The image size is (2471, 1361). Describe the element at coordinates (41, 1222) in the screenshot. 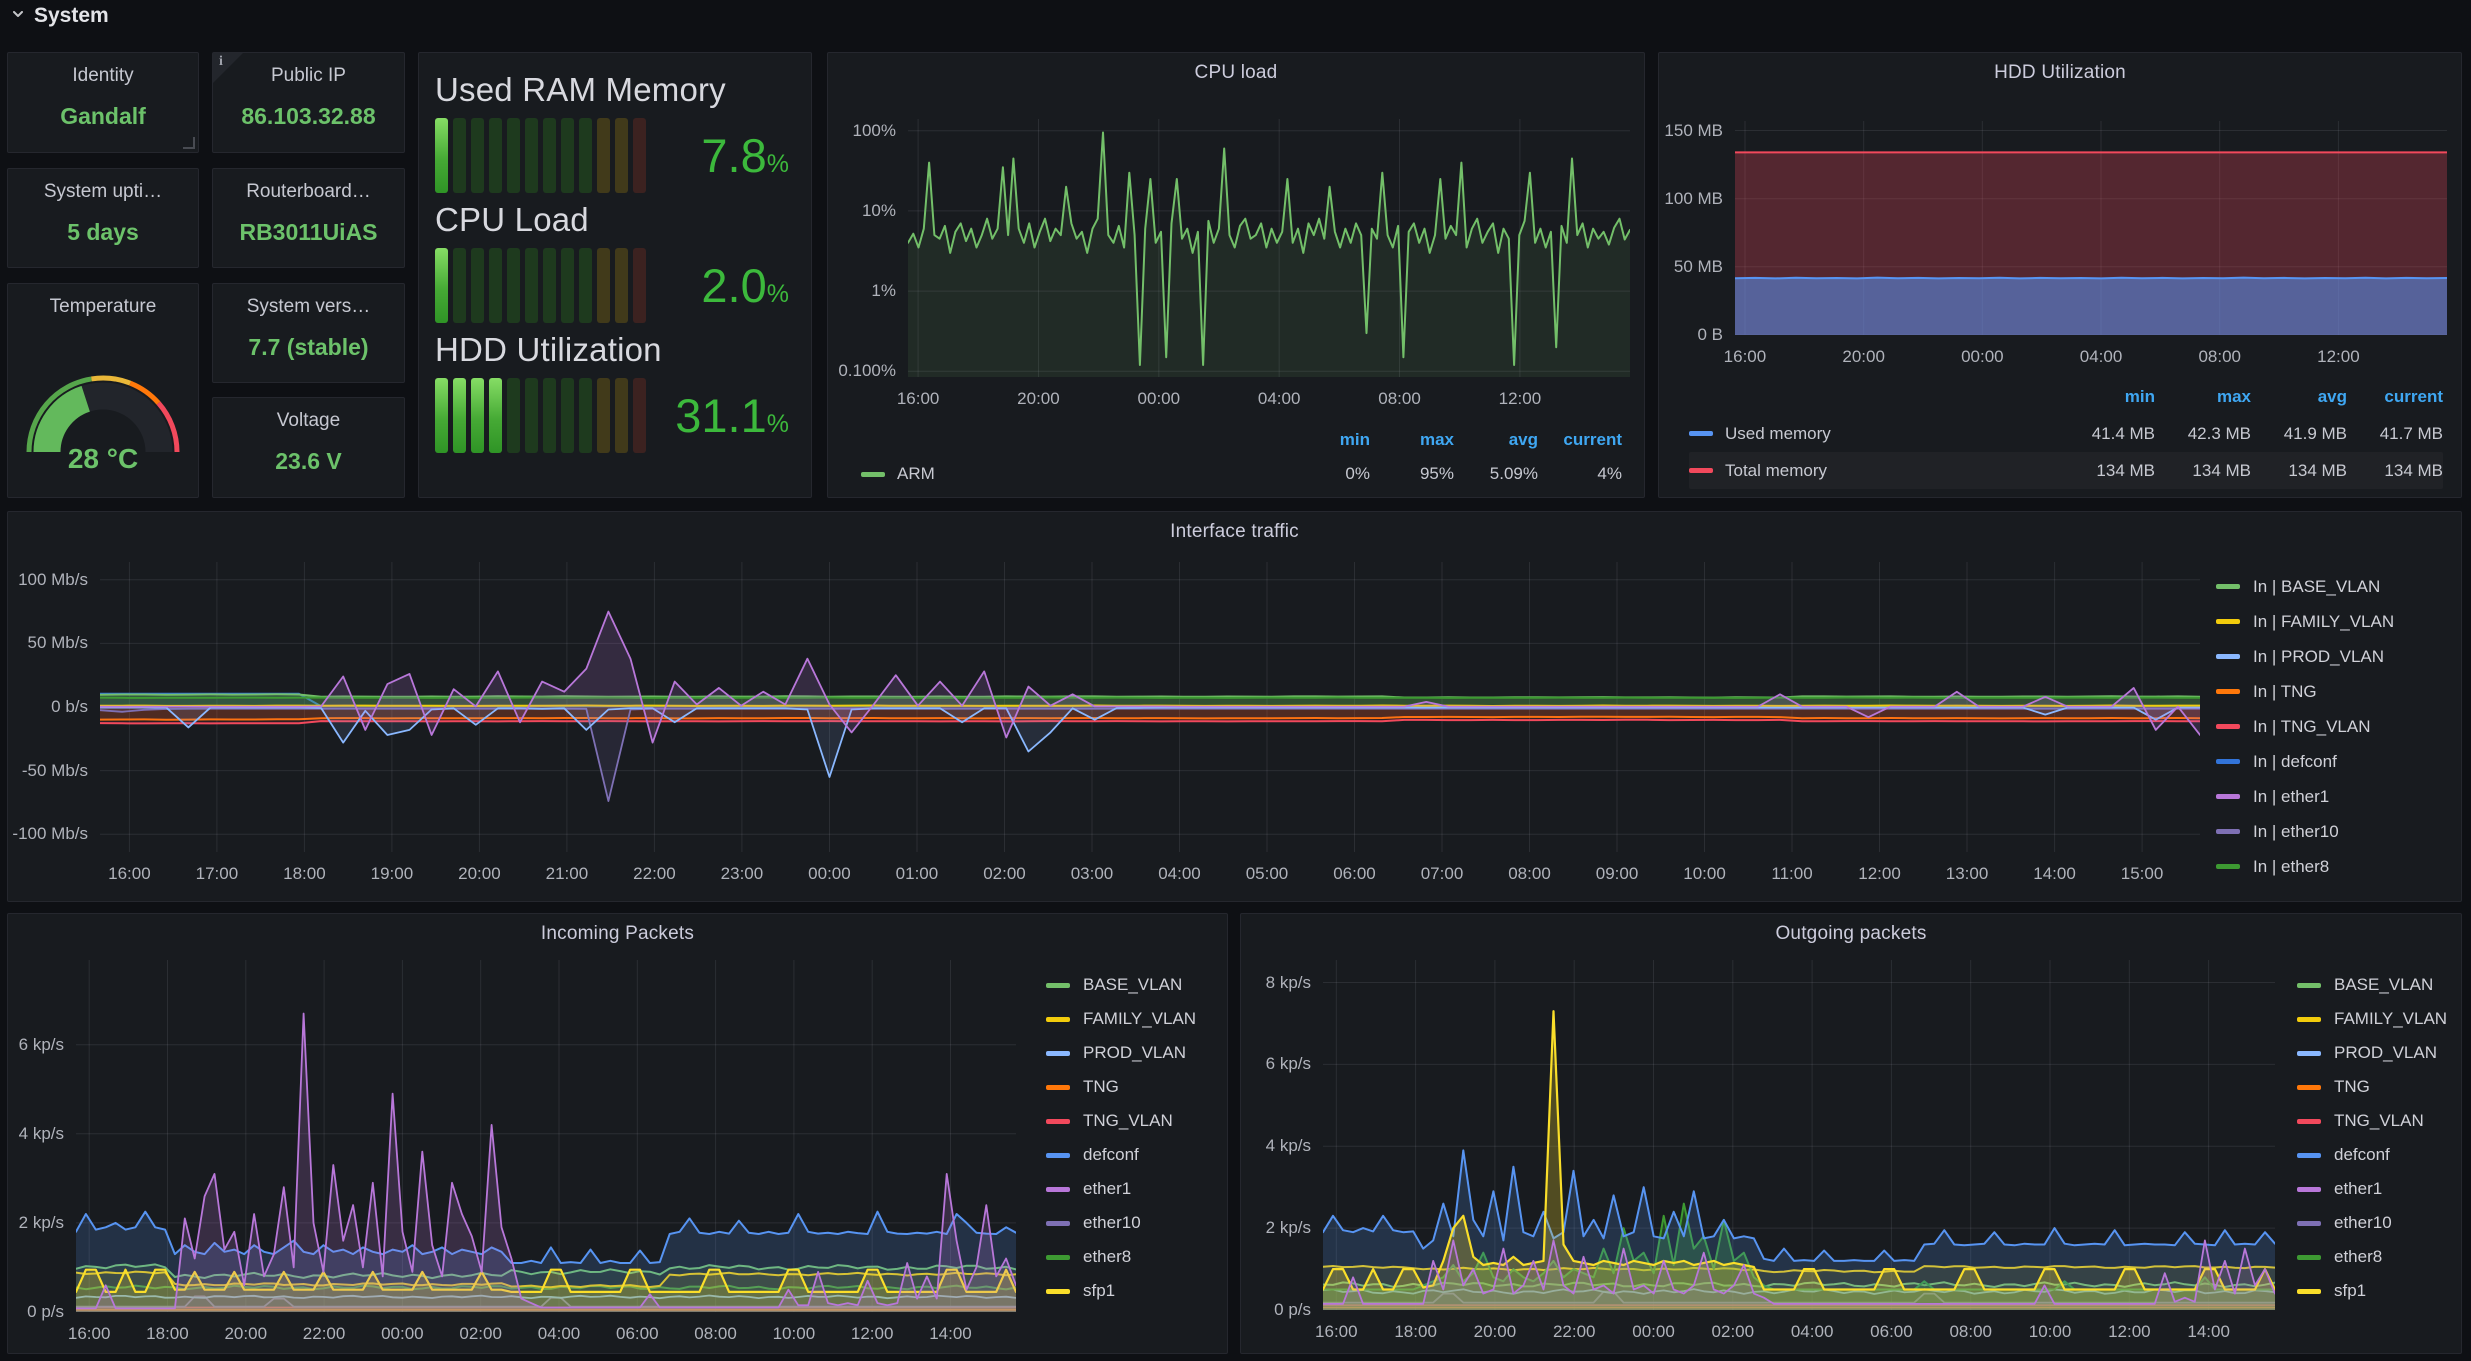

I see `y-tick-label: 2 kp/s` at that location.